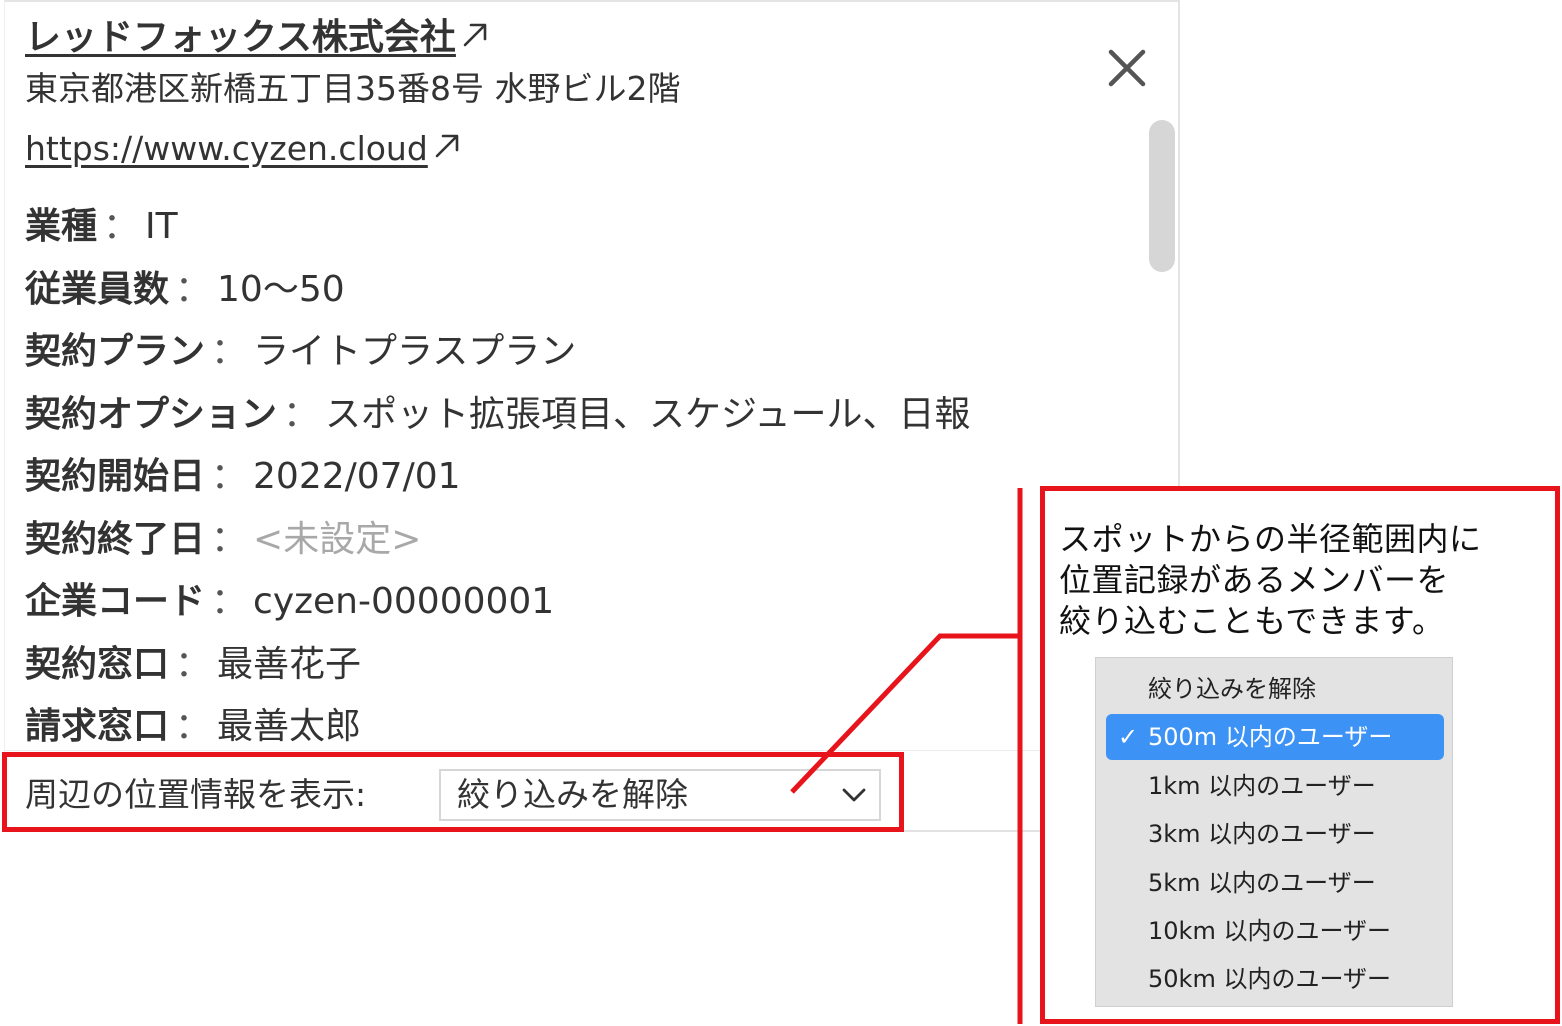  Describe the element at coordinates (1262, 786) in the screenshot. I see `menu-item-label: 1km 以内のユーザー` at that location.